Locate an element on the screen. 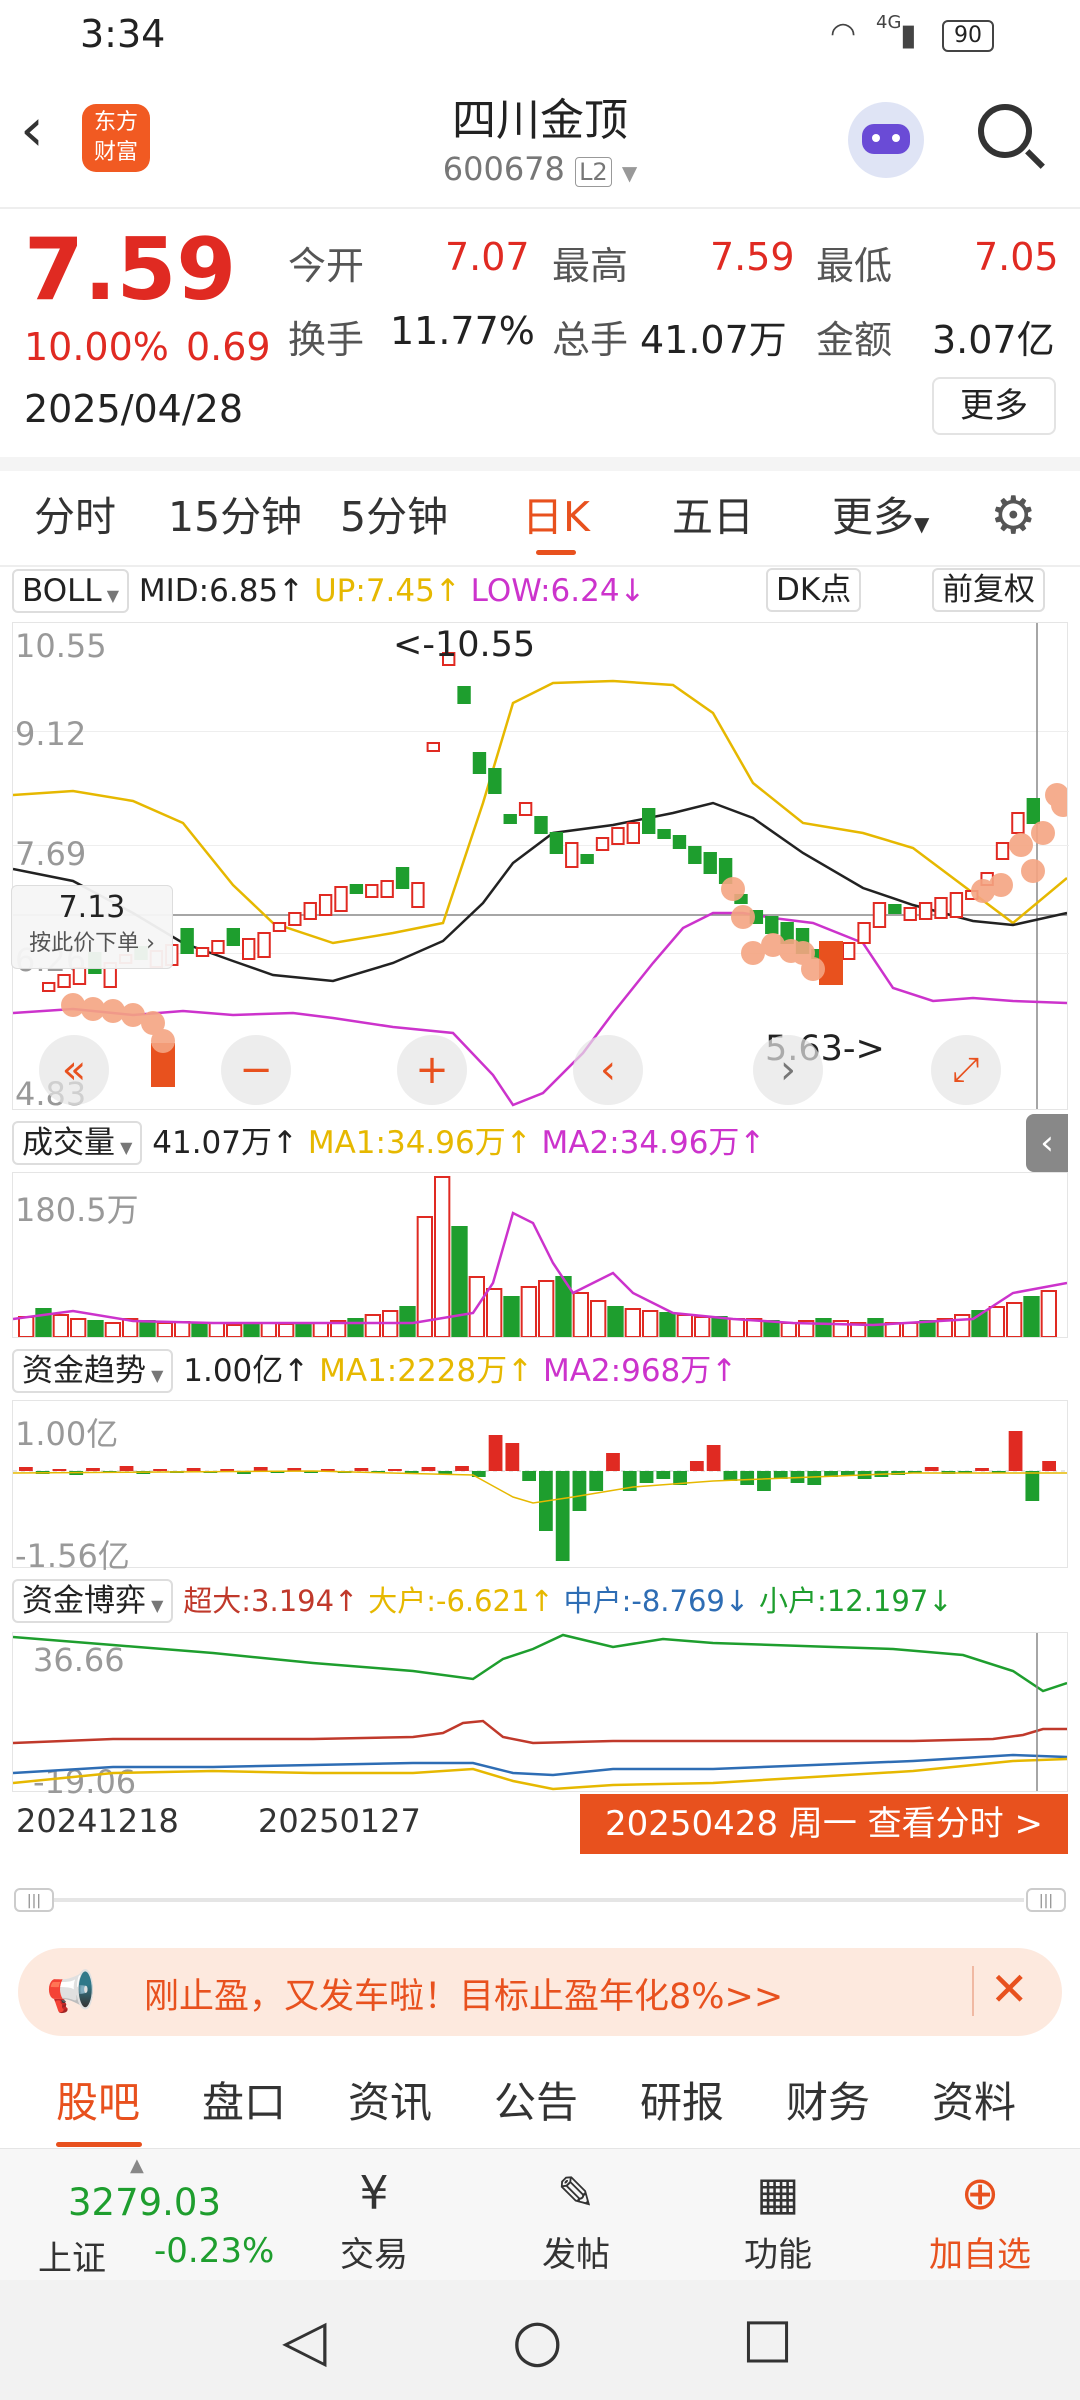  collapse-panel-icon: ‹ is located at coordinates (1047, 1143).